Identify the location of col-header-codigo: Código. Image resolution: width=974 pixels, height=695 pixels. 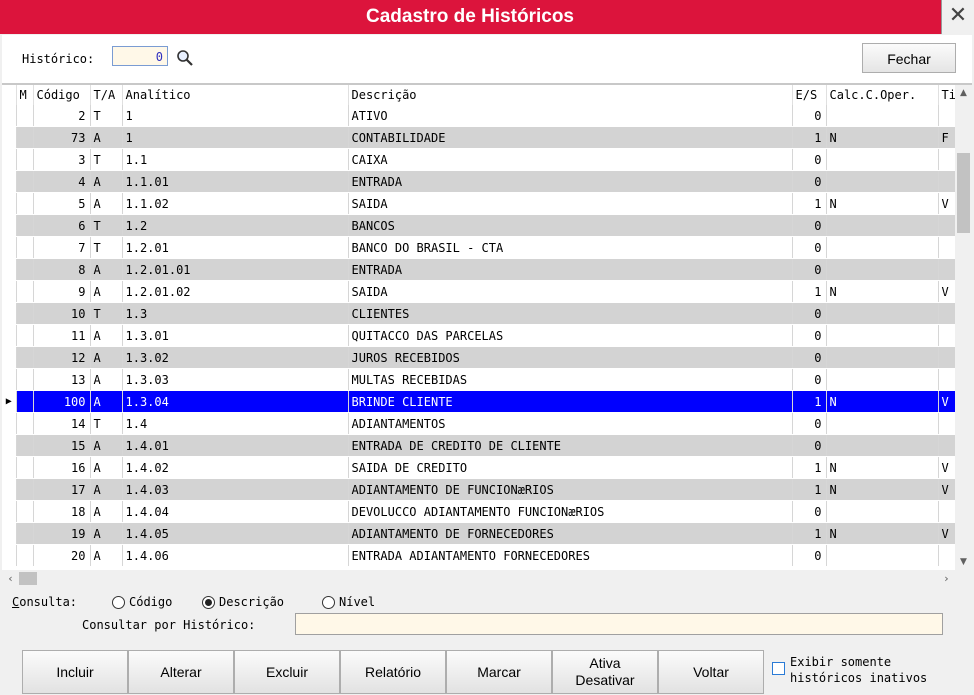
(62, 95).